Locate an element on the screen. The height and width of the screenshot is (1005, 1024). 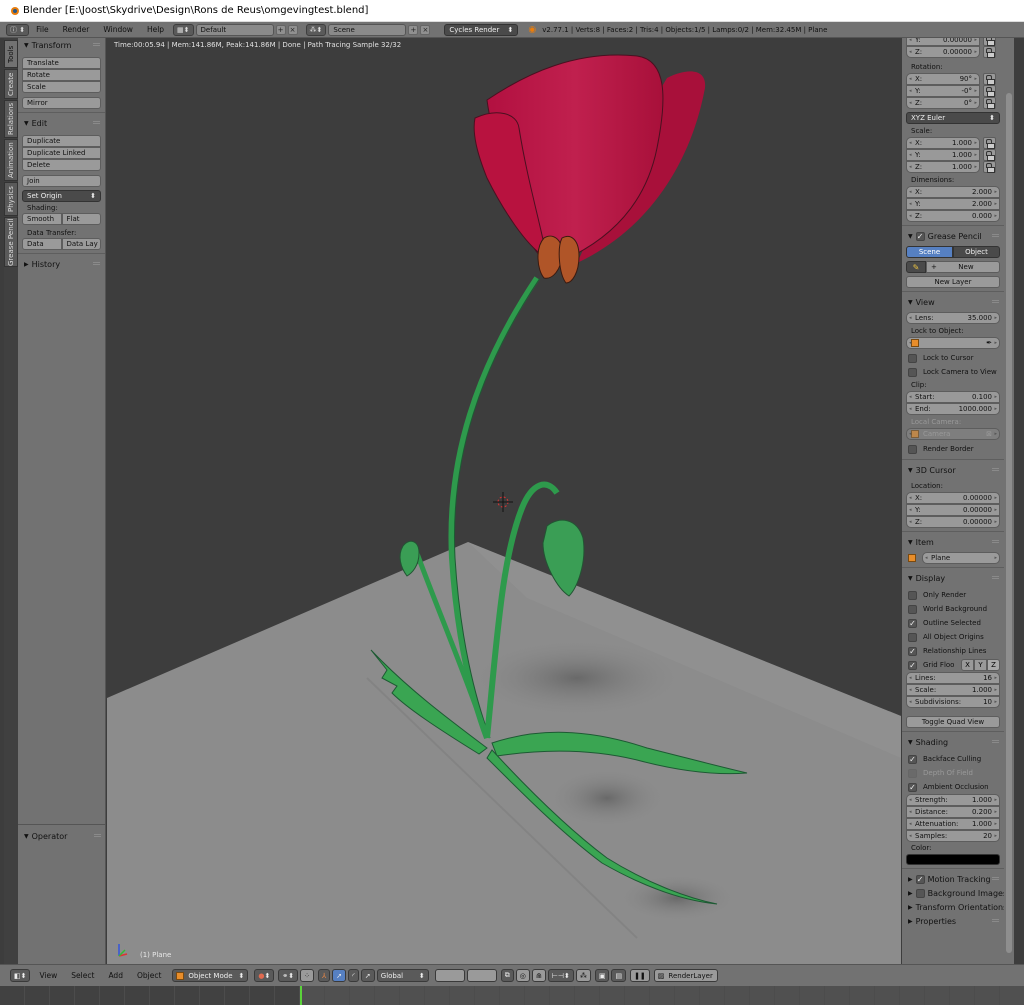
shading-panel-header: ▼ Shading is located at coordinates (953, 742).